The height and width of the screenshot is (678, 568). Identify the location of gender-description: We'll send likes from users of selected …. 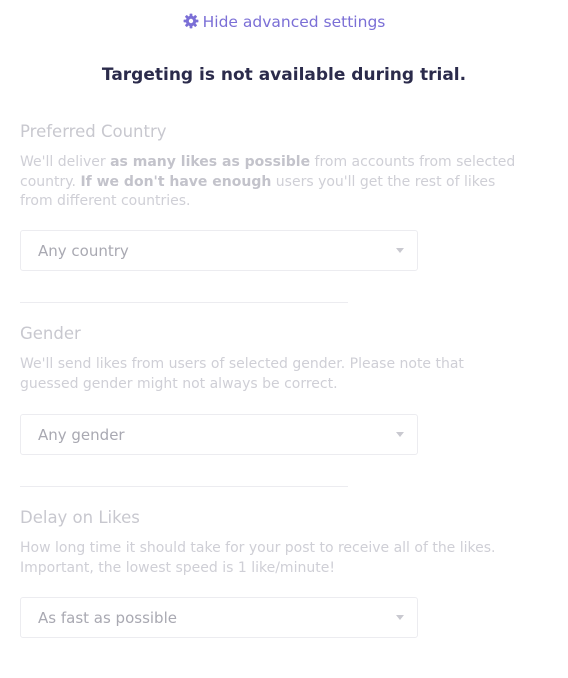
(242, 374).